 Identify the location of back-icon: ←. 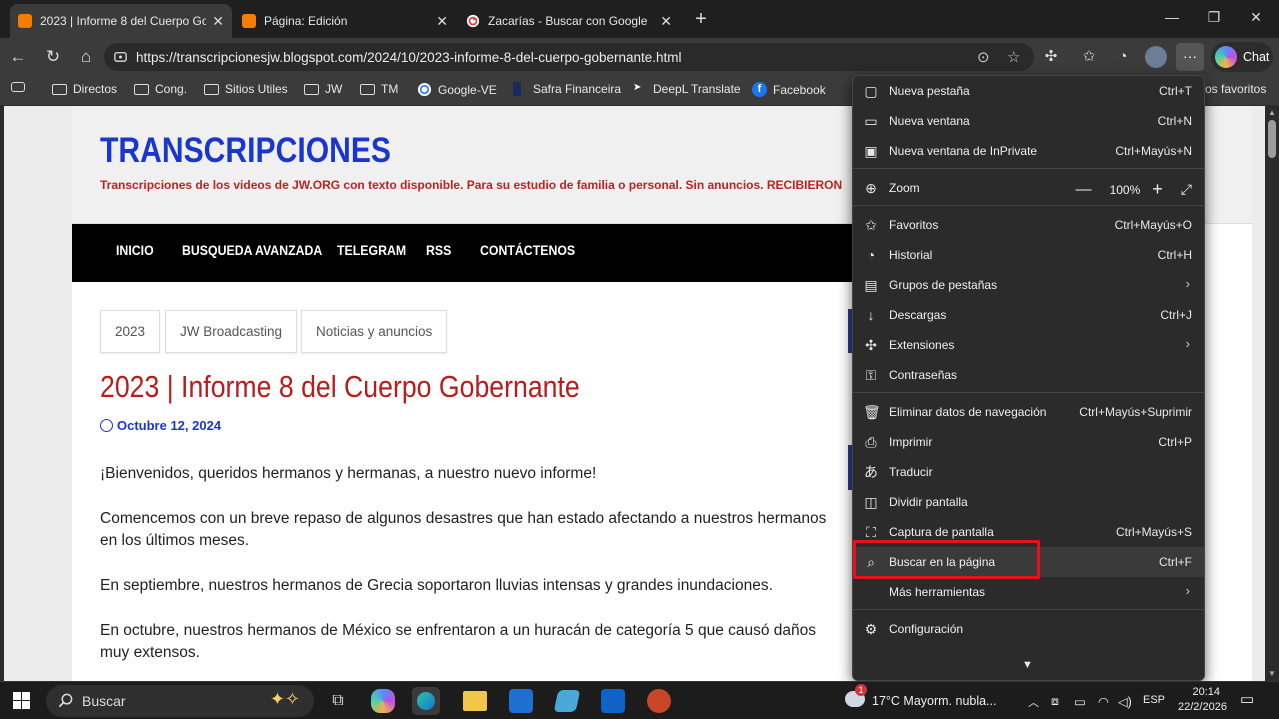
(18, 57).